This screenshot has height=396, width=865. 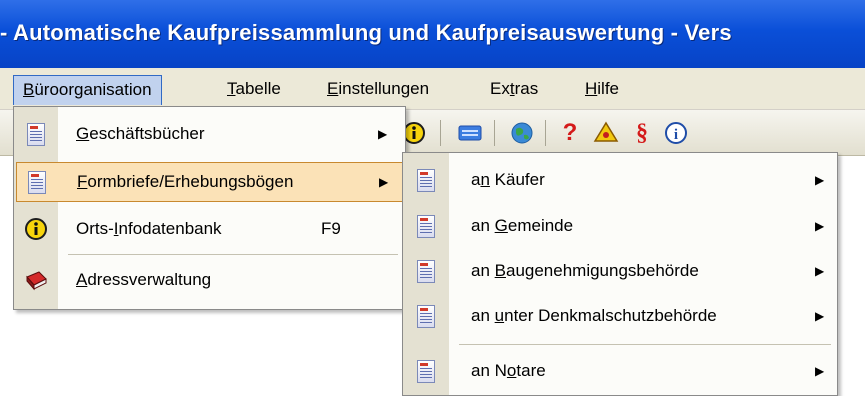 I want to click on shortcut-label: F9, so click(x=331, y=228).